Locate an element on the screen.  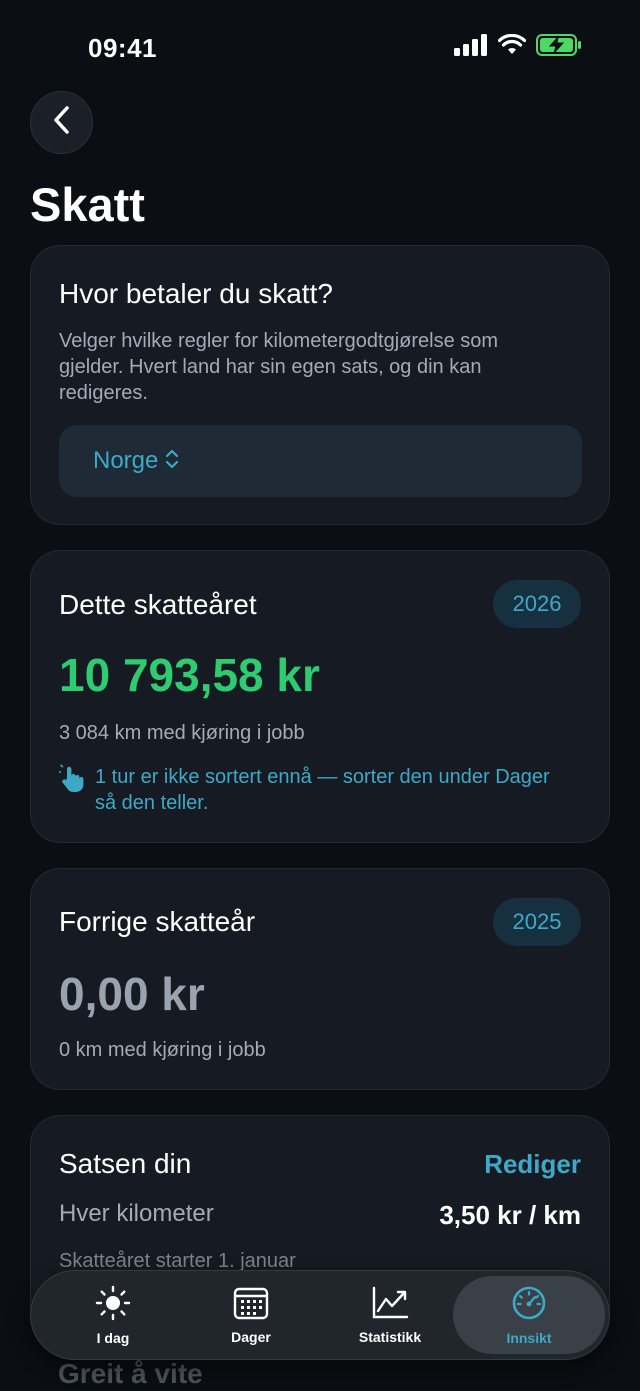
speedometer-icon is located at coordinates (529, 1305).